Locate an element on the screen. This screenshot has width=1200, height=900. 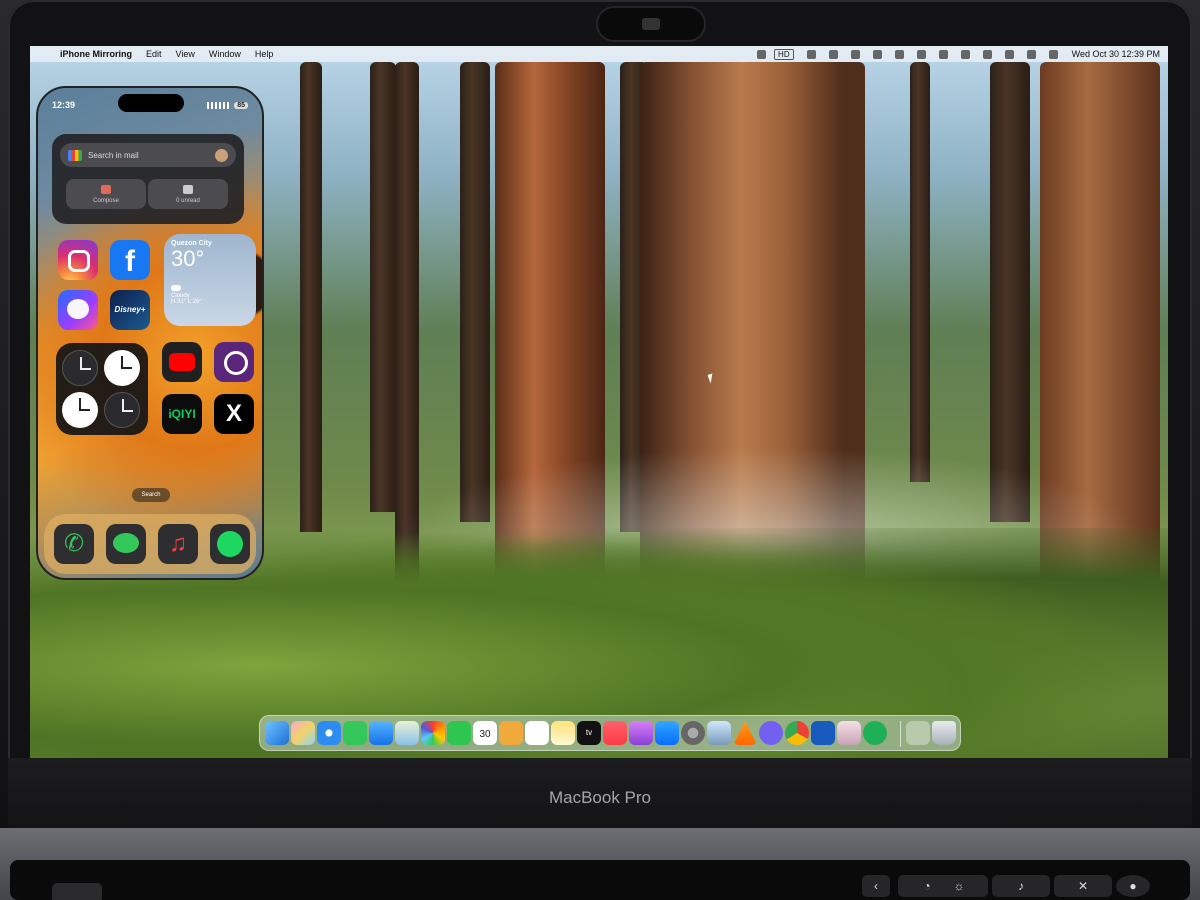
contacts-icon is located at coordinates (511, 733).